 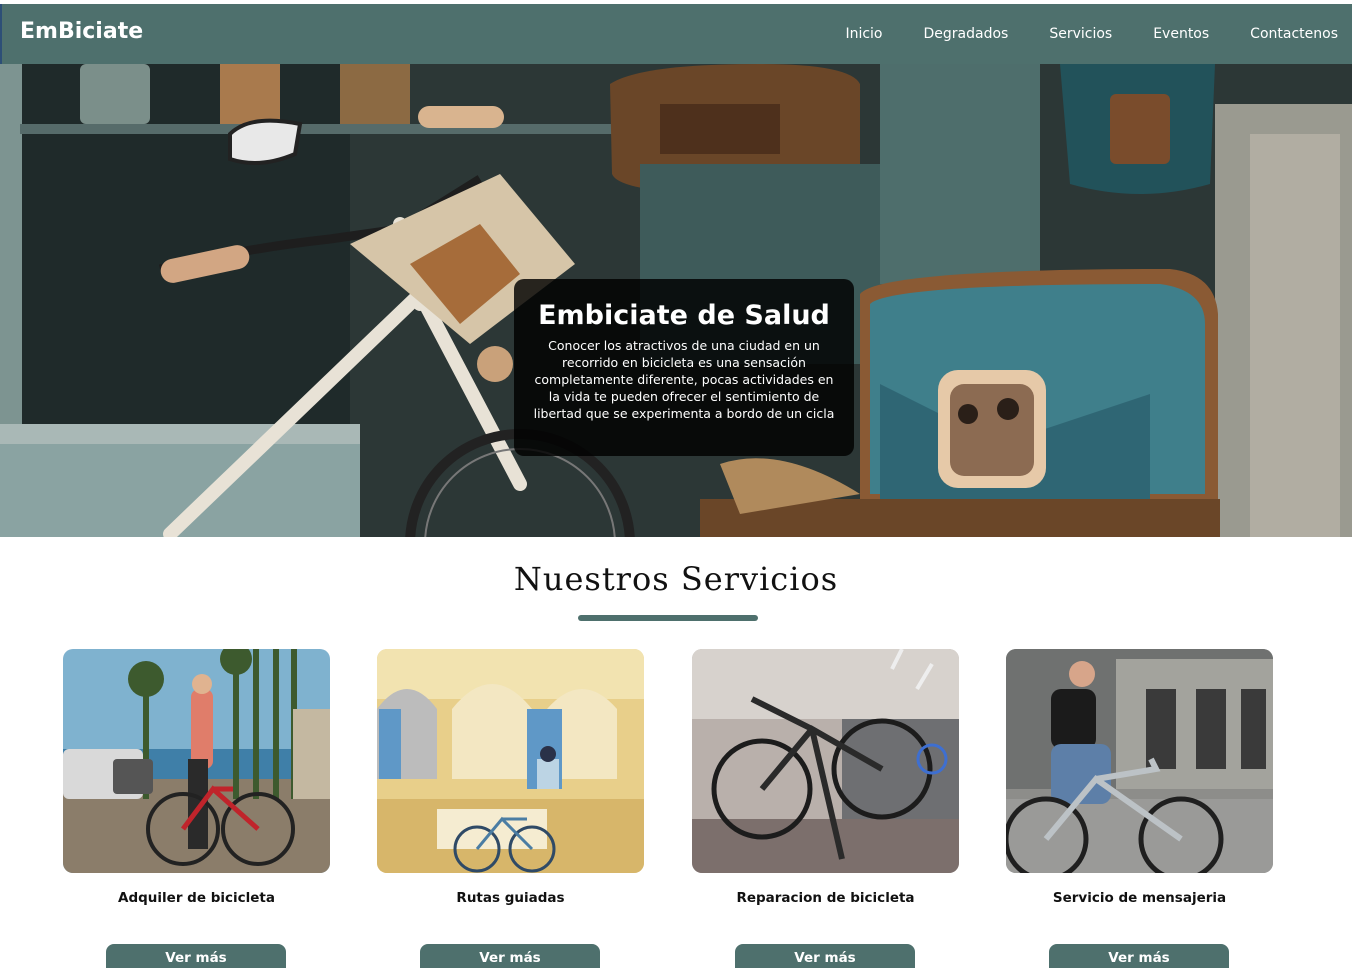 I want to click on bicycle-rental-photo, so click(x=196, y=761).